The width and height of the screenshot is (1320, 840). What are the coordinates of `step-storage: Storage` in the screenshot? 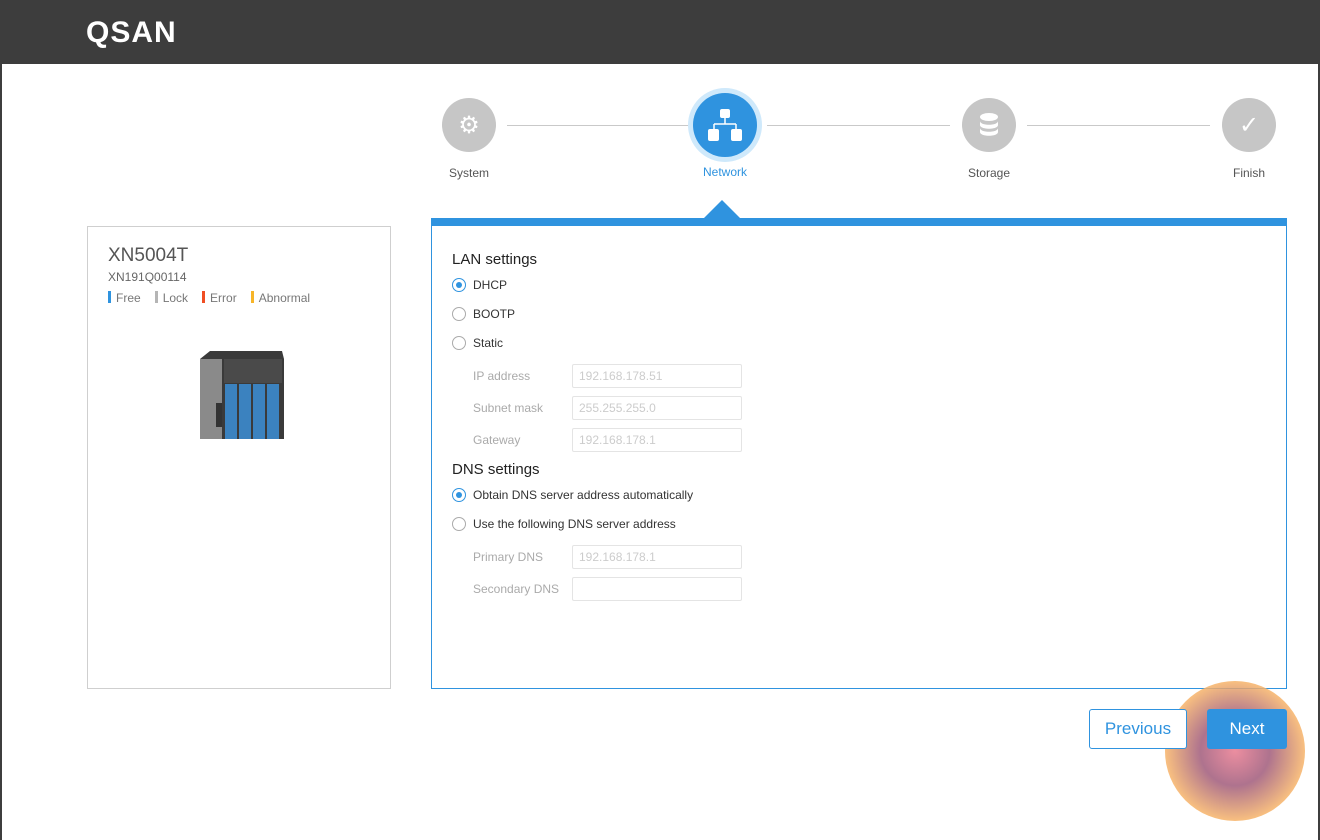 It's located at (989, 139).